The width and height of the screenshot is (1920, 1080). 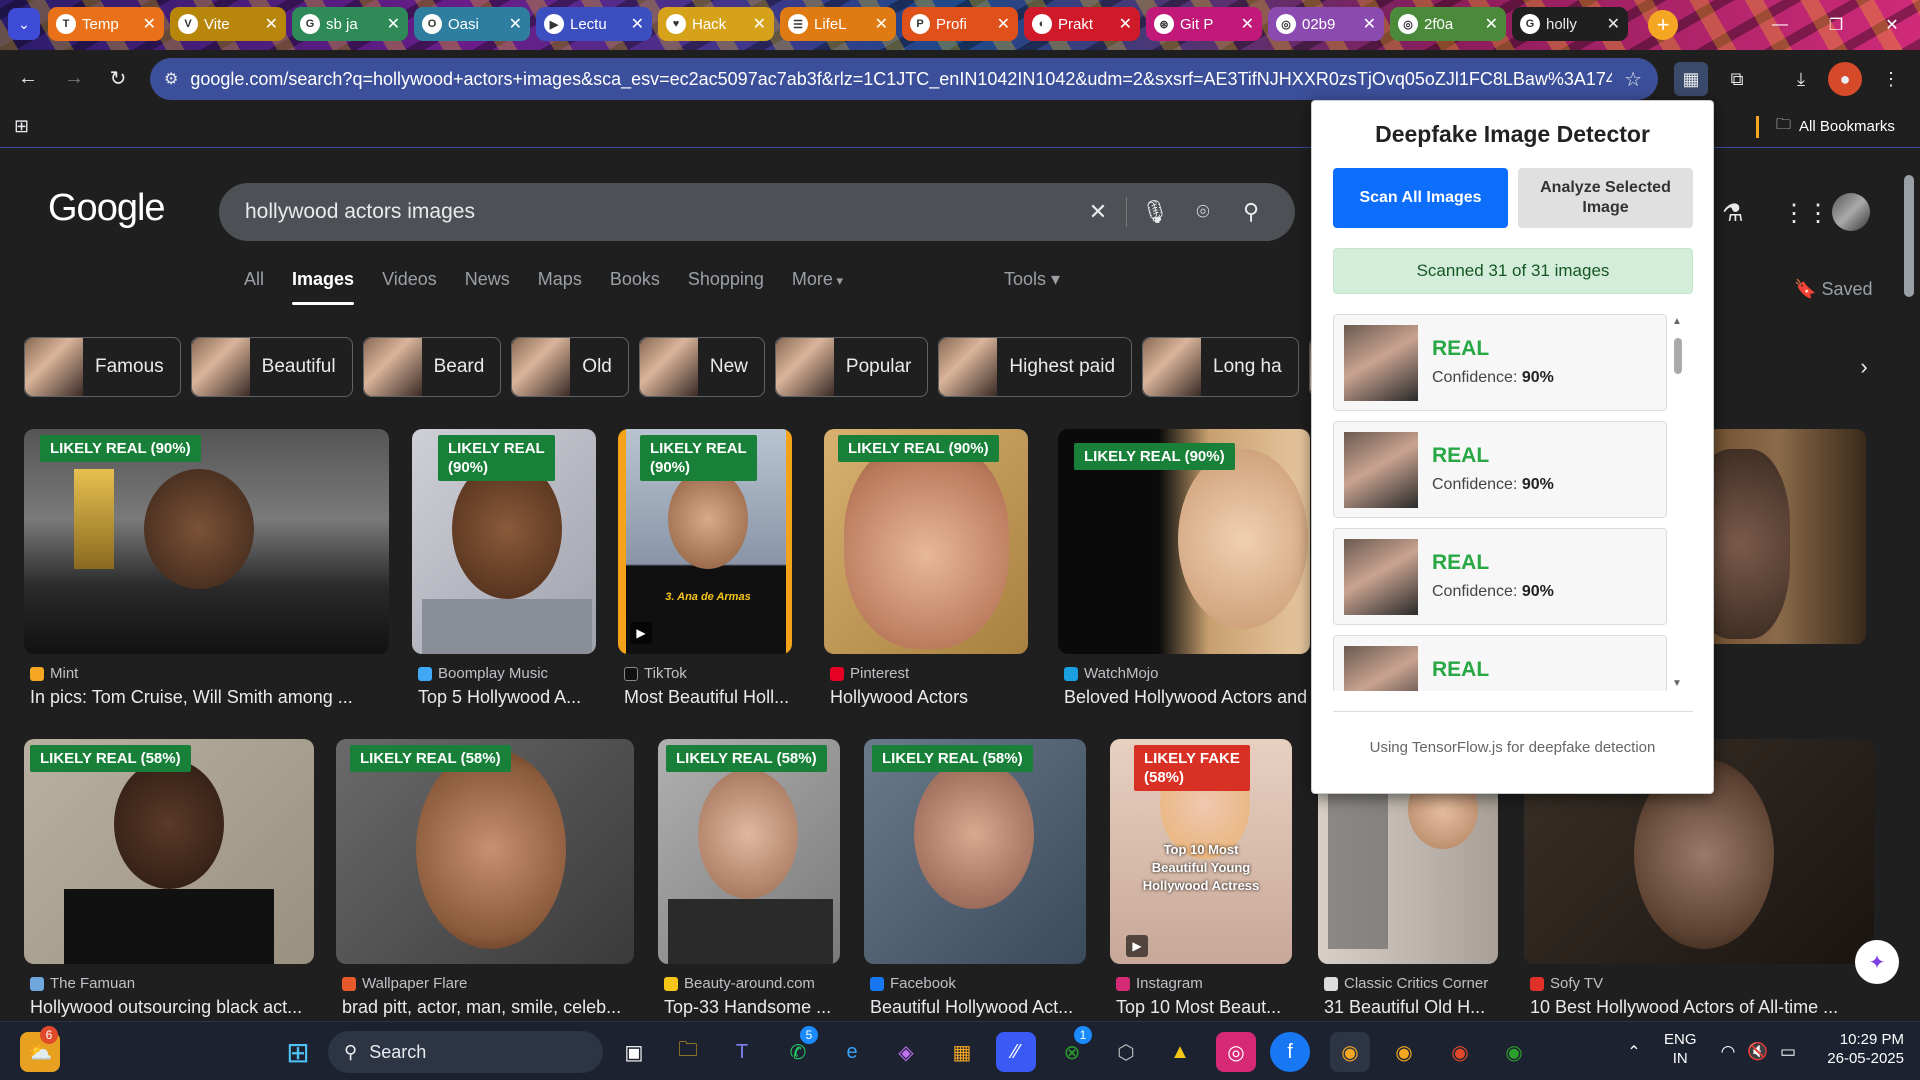 What do you see at coordinates (1833, 289) in the screenshot?
I see `saved-button: 🔖 Saved` at bounding box center [1833, 289].